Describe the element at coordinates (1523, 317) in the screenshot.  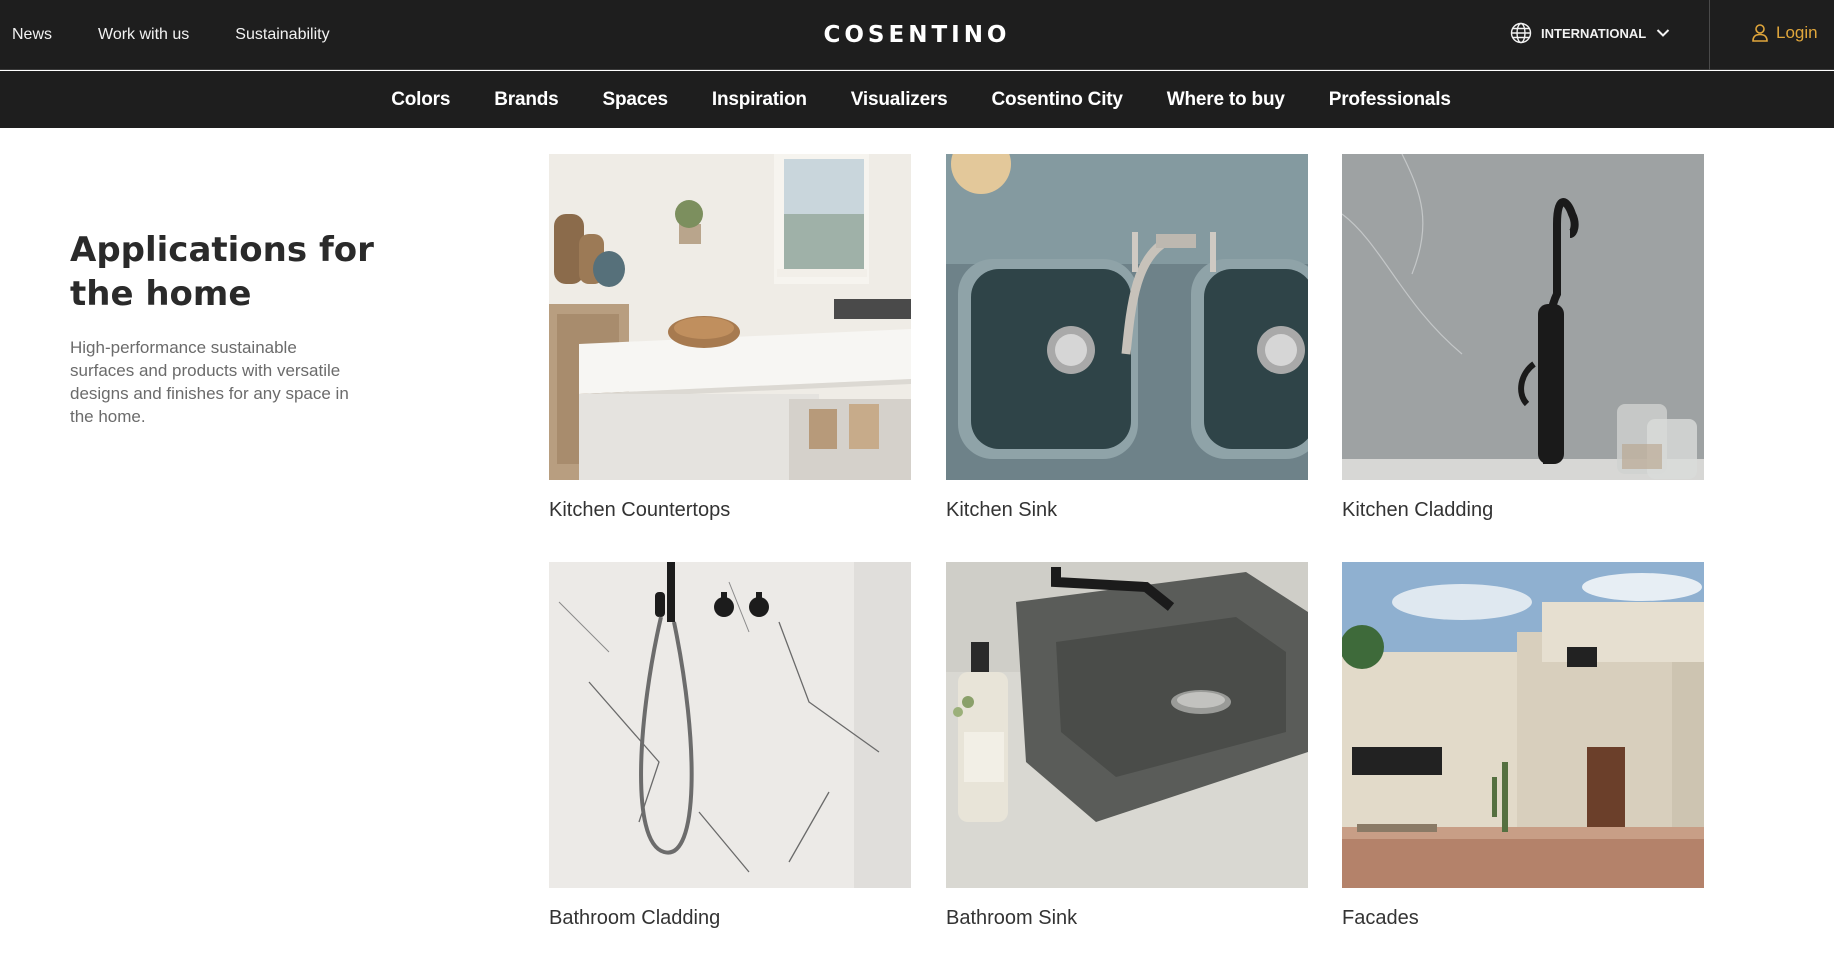
I see `kitchen-cladding-image` at that location.